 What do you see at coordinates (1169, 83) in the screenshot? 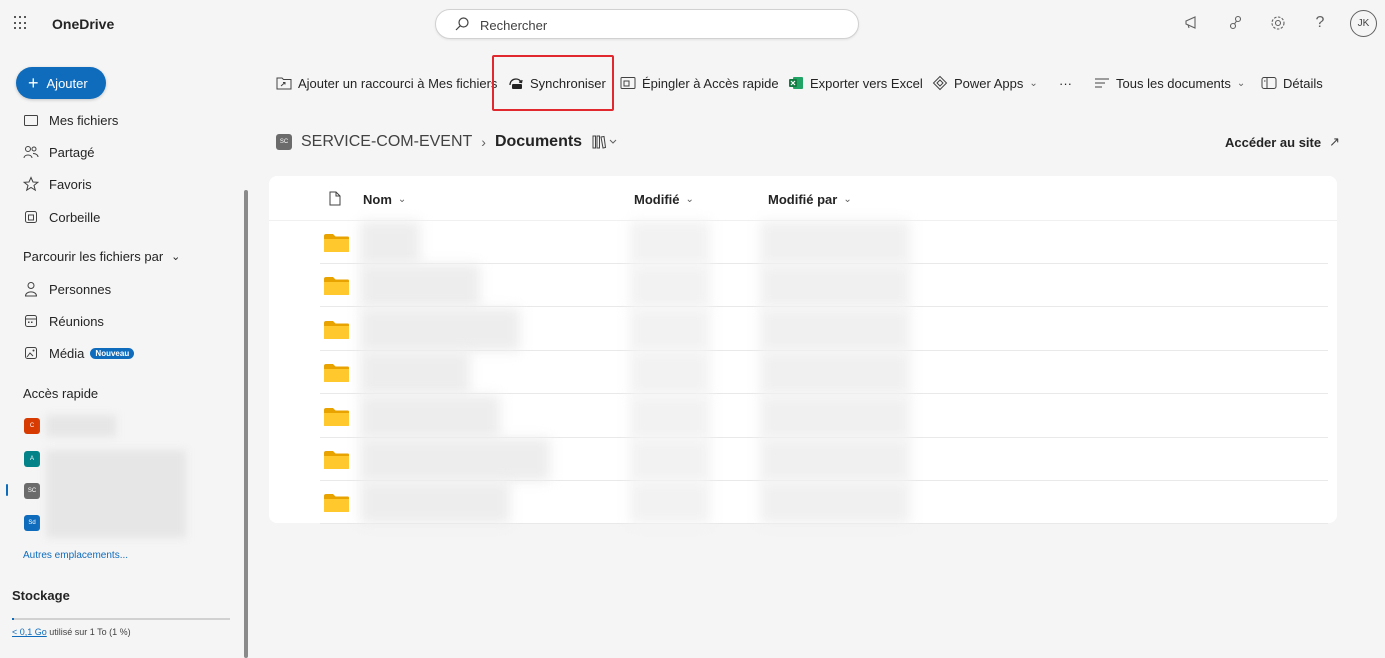
I see `view-selector-button: Tous les documents ⌄` at bounding box center [1169, 83].